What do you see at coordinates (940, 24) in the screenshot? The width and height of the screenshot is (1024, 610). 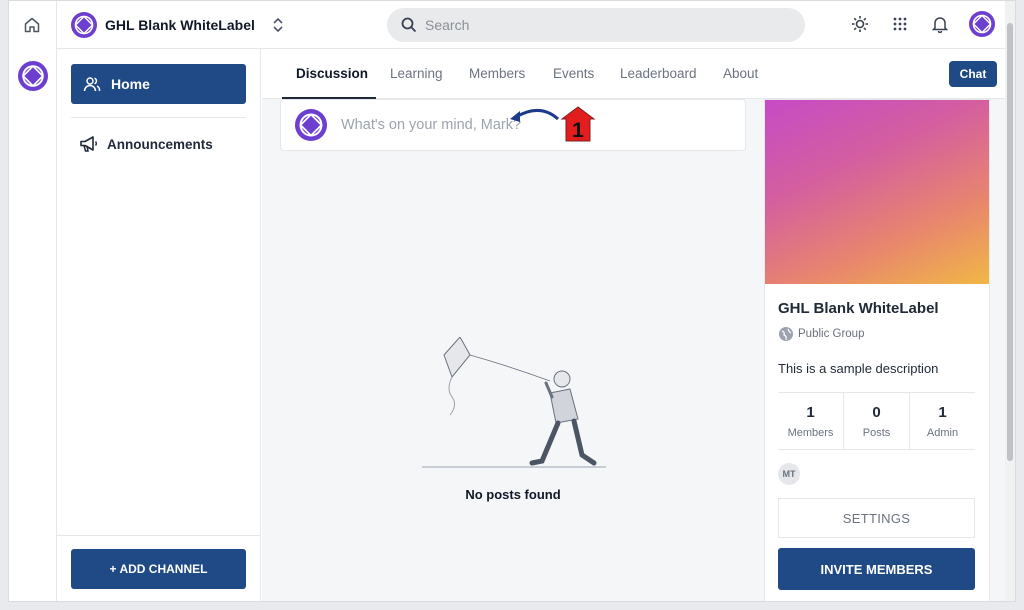 I see `bell-icon` at bounding box center [940, 24].